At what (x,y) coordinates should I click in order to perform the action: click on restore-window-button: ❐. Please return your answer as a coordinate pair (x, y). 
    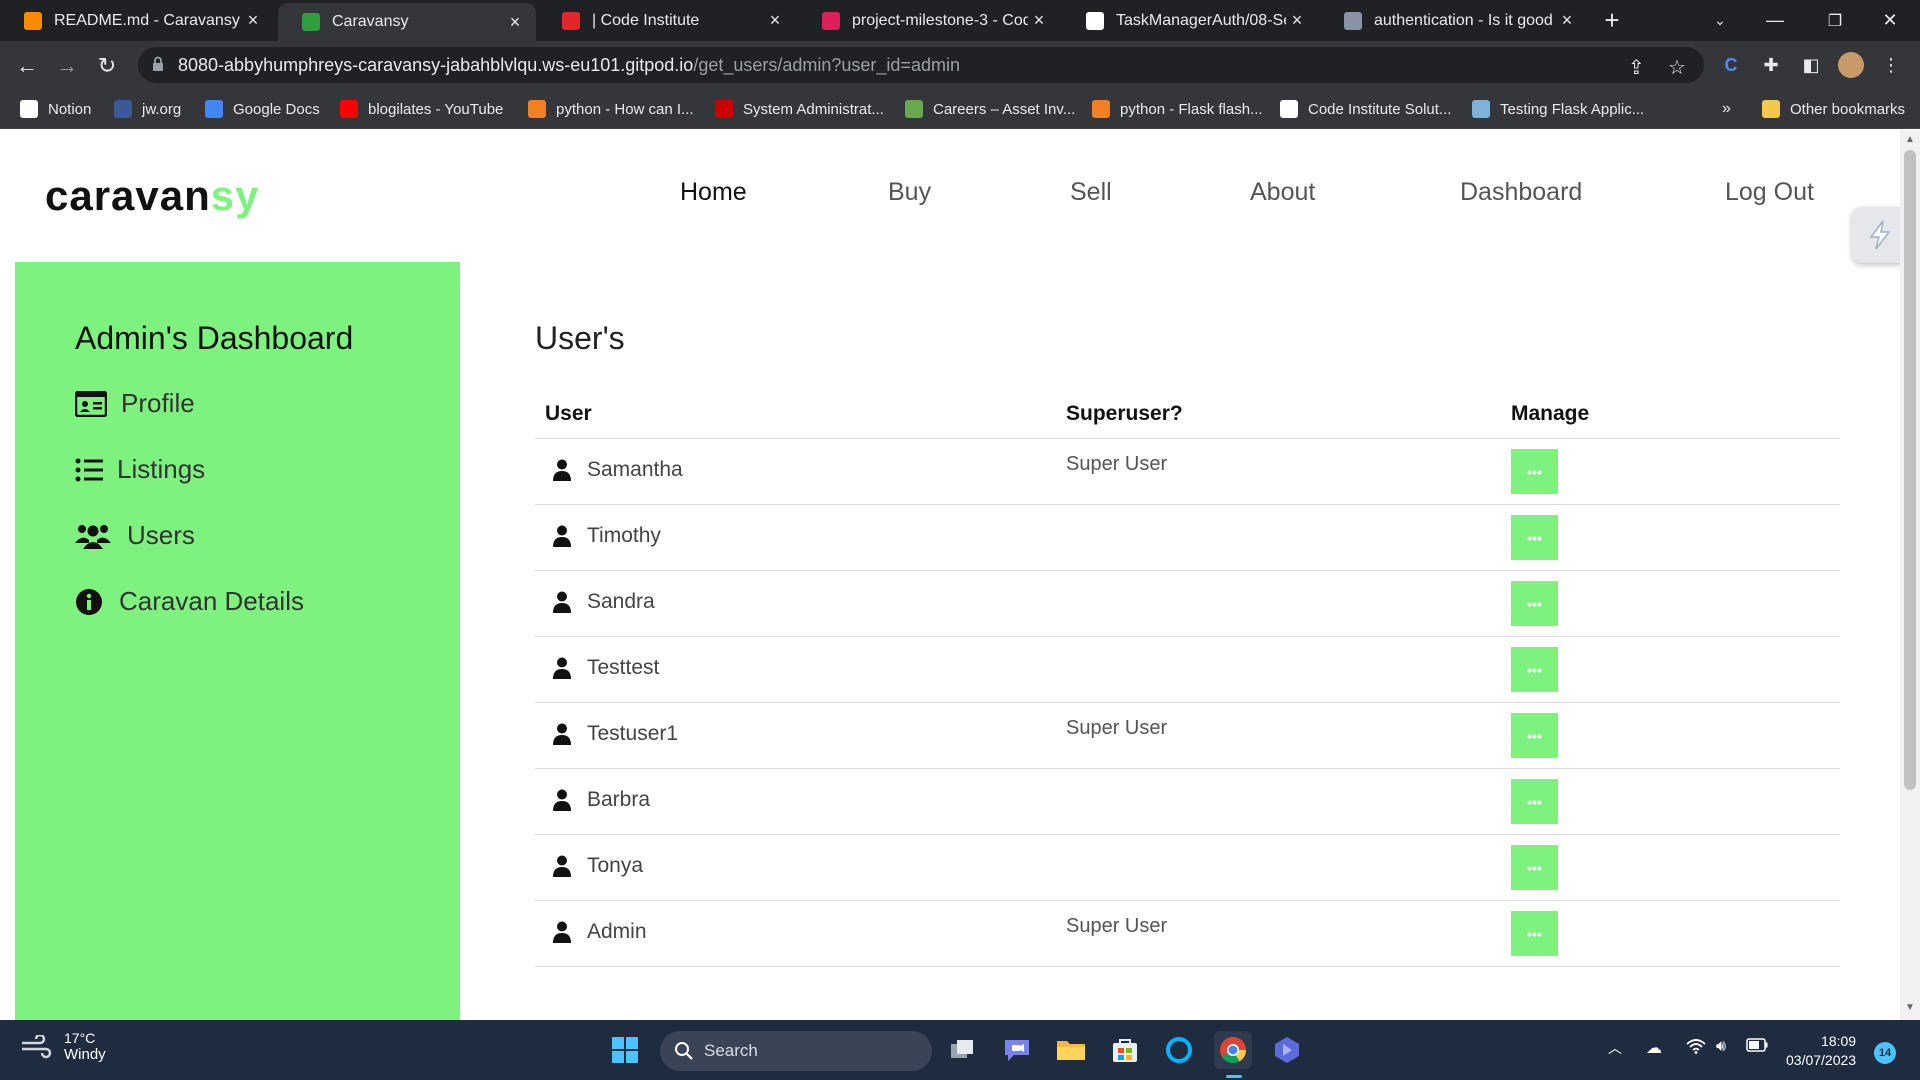
    Looking at the image, I should click on (1835, 20).